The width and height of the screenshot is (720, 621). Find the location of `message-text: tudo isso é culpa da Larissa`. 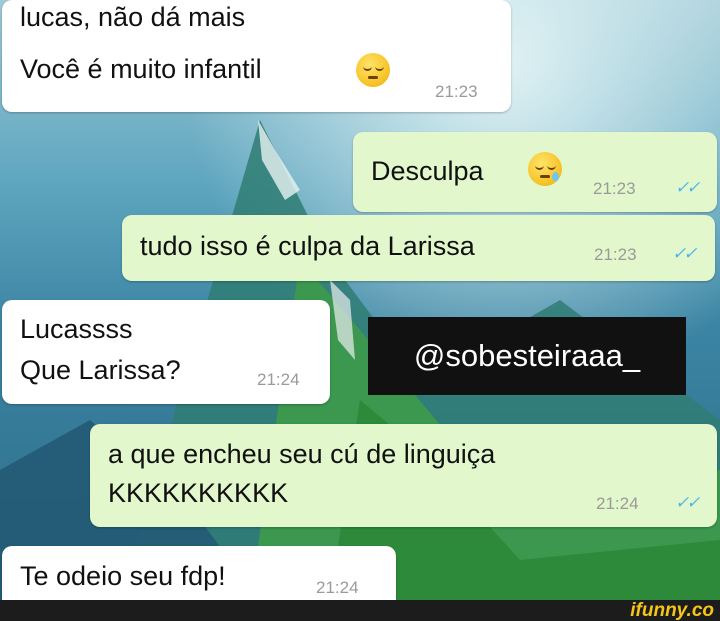

message-text: tudo isso é culpa da Larissa is located at coordinates (307, 246).